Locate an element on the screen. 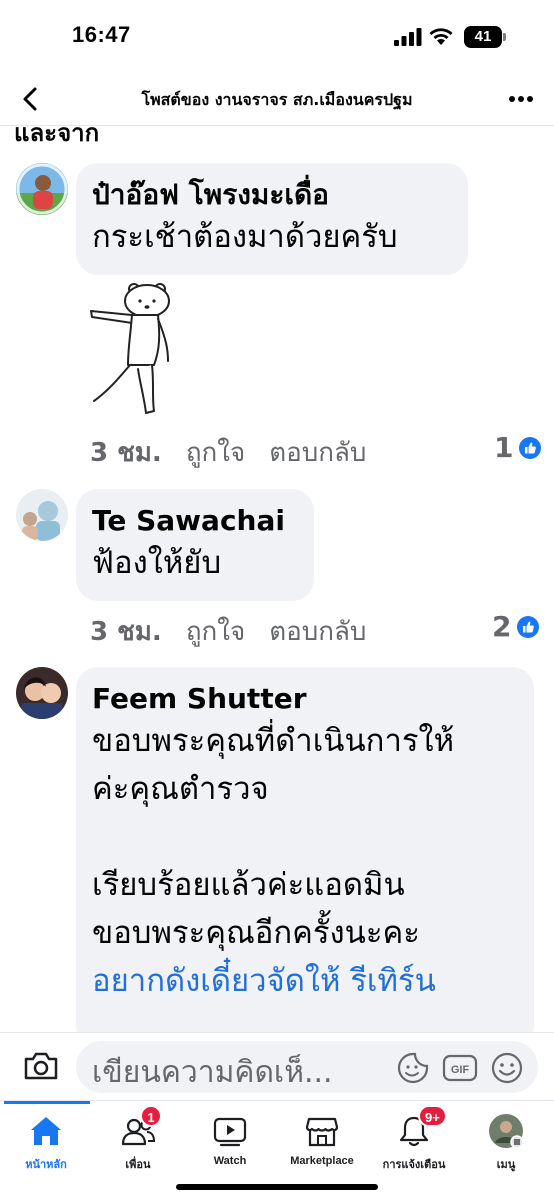 The height and width of the screenshot is (1200, 554). tab-home: หน้าหลัก is located at coordinates (46, 1140).